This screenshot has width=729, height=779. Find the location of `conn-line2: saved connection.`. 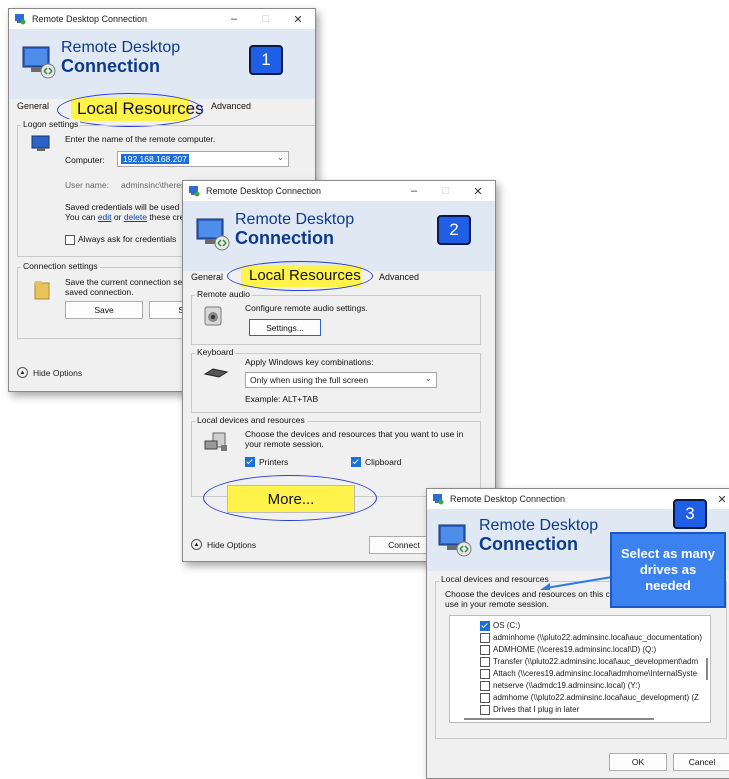

conn-line2: saved connection. is located at coordinates (99, 292).